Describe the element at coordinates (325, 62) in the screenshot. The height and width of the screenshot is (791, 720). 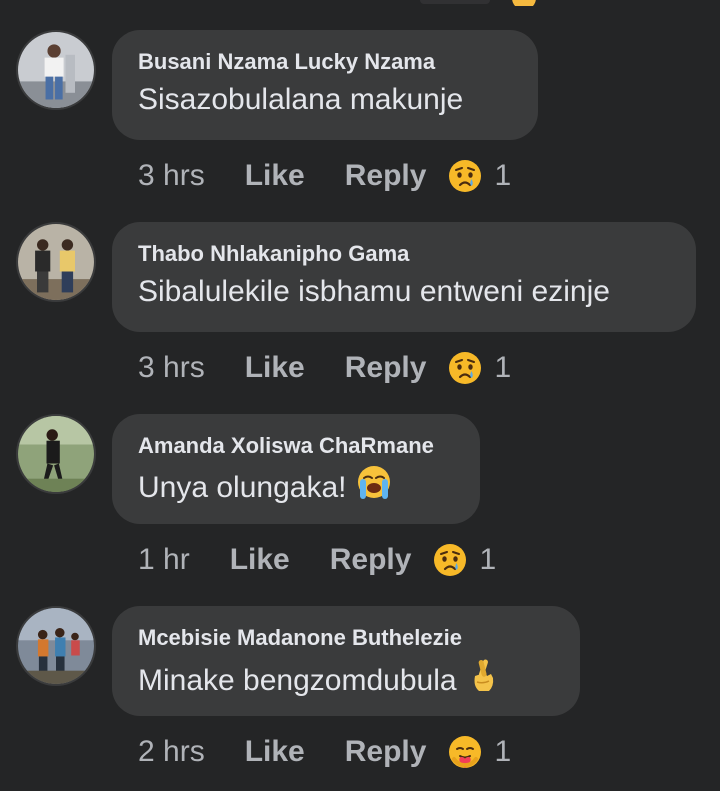
I see `comment-author: Busani Nzama Lucky Nzama` at that location.